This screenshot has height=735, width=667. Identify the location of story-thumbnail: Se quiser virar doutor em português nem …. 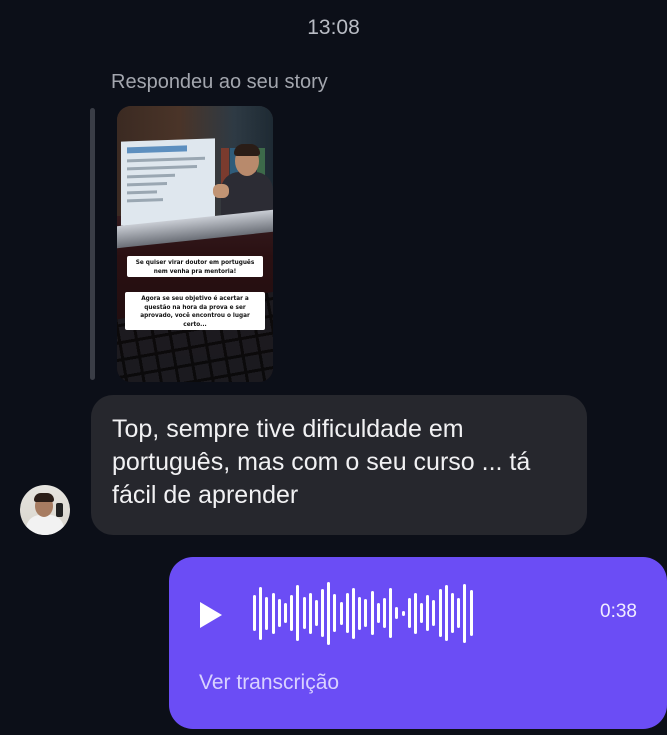
(195, 244).